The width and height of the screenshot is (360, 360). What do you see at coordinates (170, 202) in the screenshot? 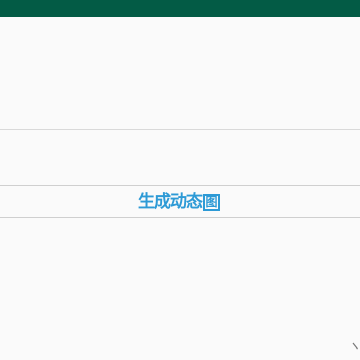
I see `generate-button-label: 生成动态` at bounding box center [170, 202].